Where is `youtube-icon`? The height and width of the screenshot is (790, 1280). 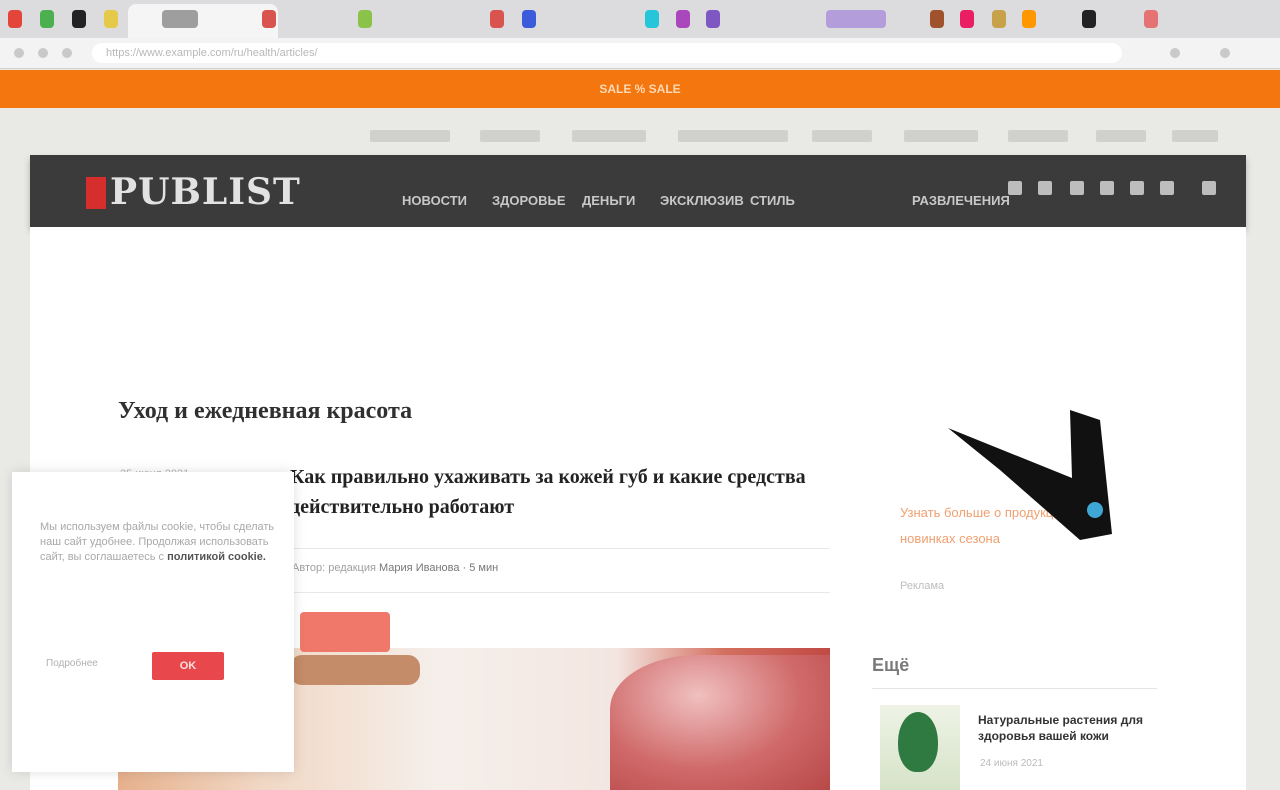
youtube-icon is located at coordinates (1107, 188).